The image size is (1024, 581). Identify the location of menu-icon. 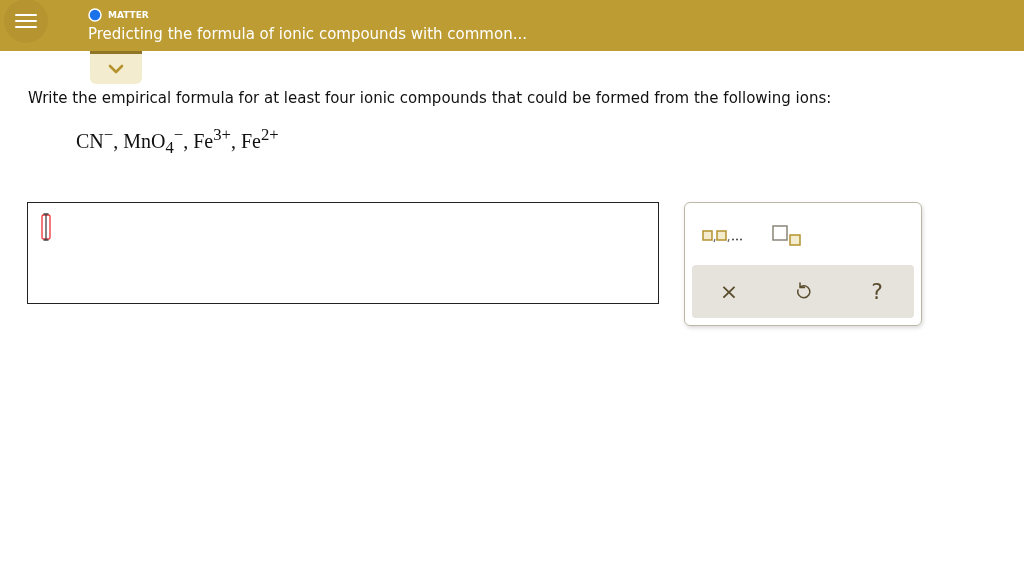
(26, 20).